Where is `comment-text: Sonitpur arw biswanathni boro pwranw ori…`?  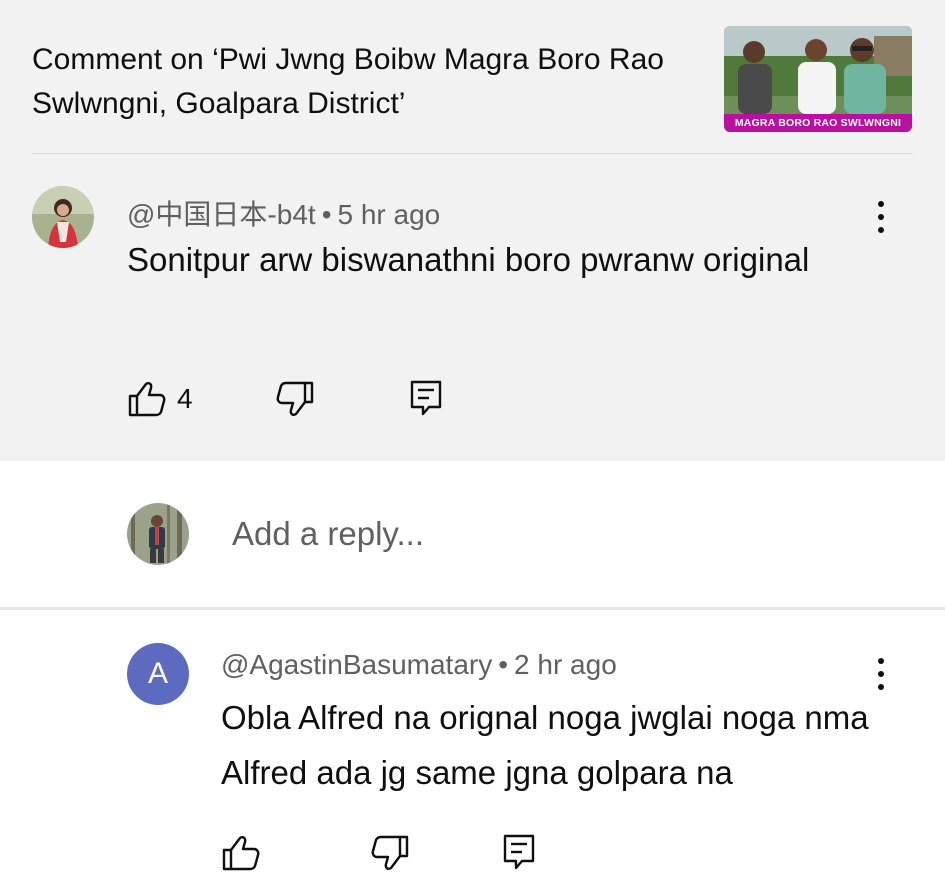
comment-text: Sonitpur arw biswanathni boro pwranw ori… is located at coordinates (468, 259).